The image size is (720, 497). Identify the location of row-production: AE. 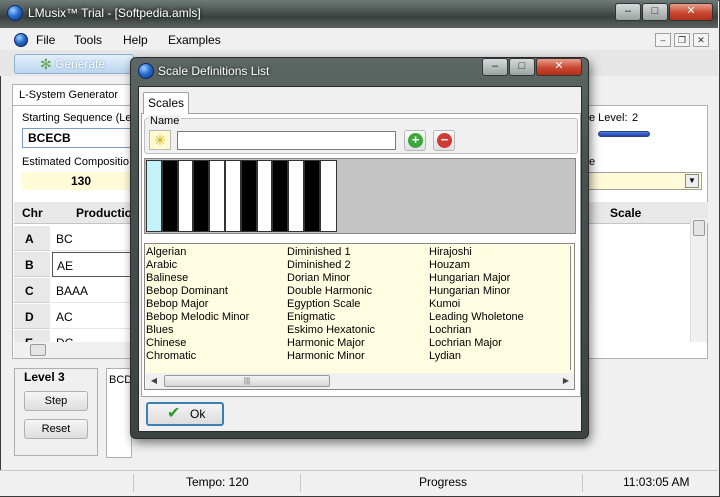
(93, 264).